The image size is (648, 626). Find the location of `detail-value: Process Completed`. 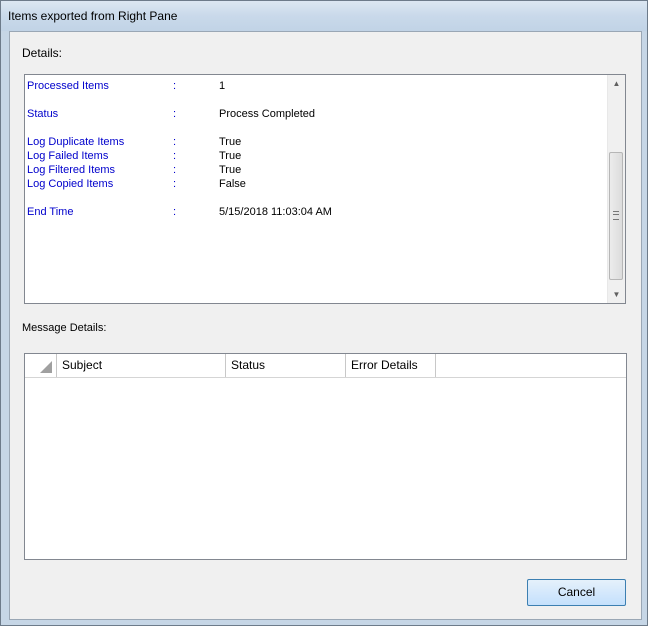

detail-value: Process Completed is located at coordinates (267, 114).